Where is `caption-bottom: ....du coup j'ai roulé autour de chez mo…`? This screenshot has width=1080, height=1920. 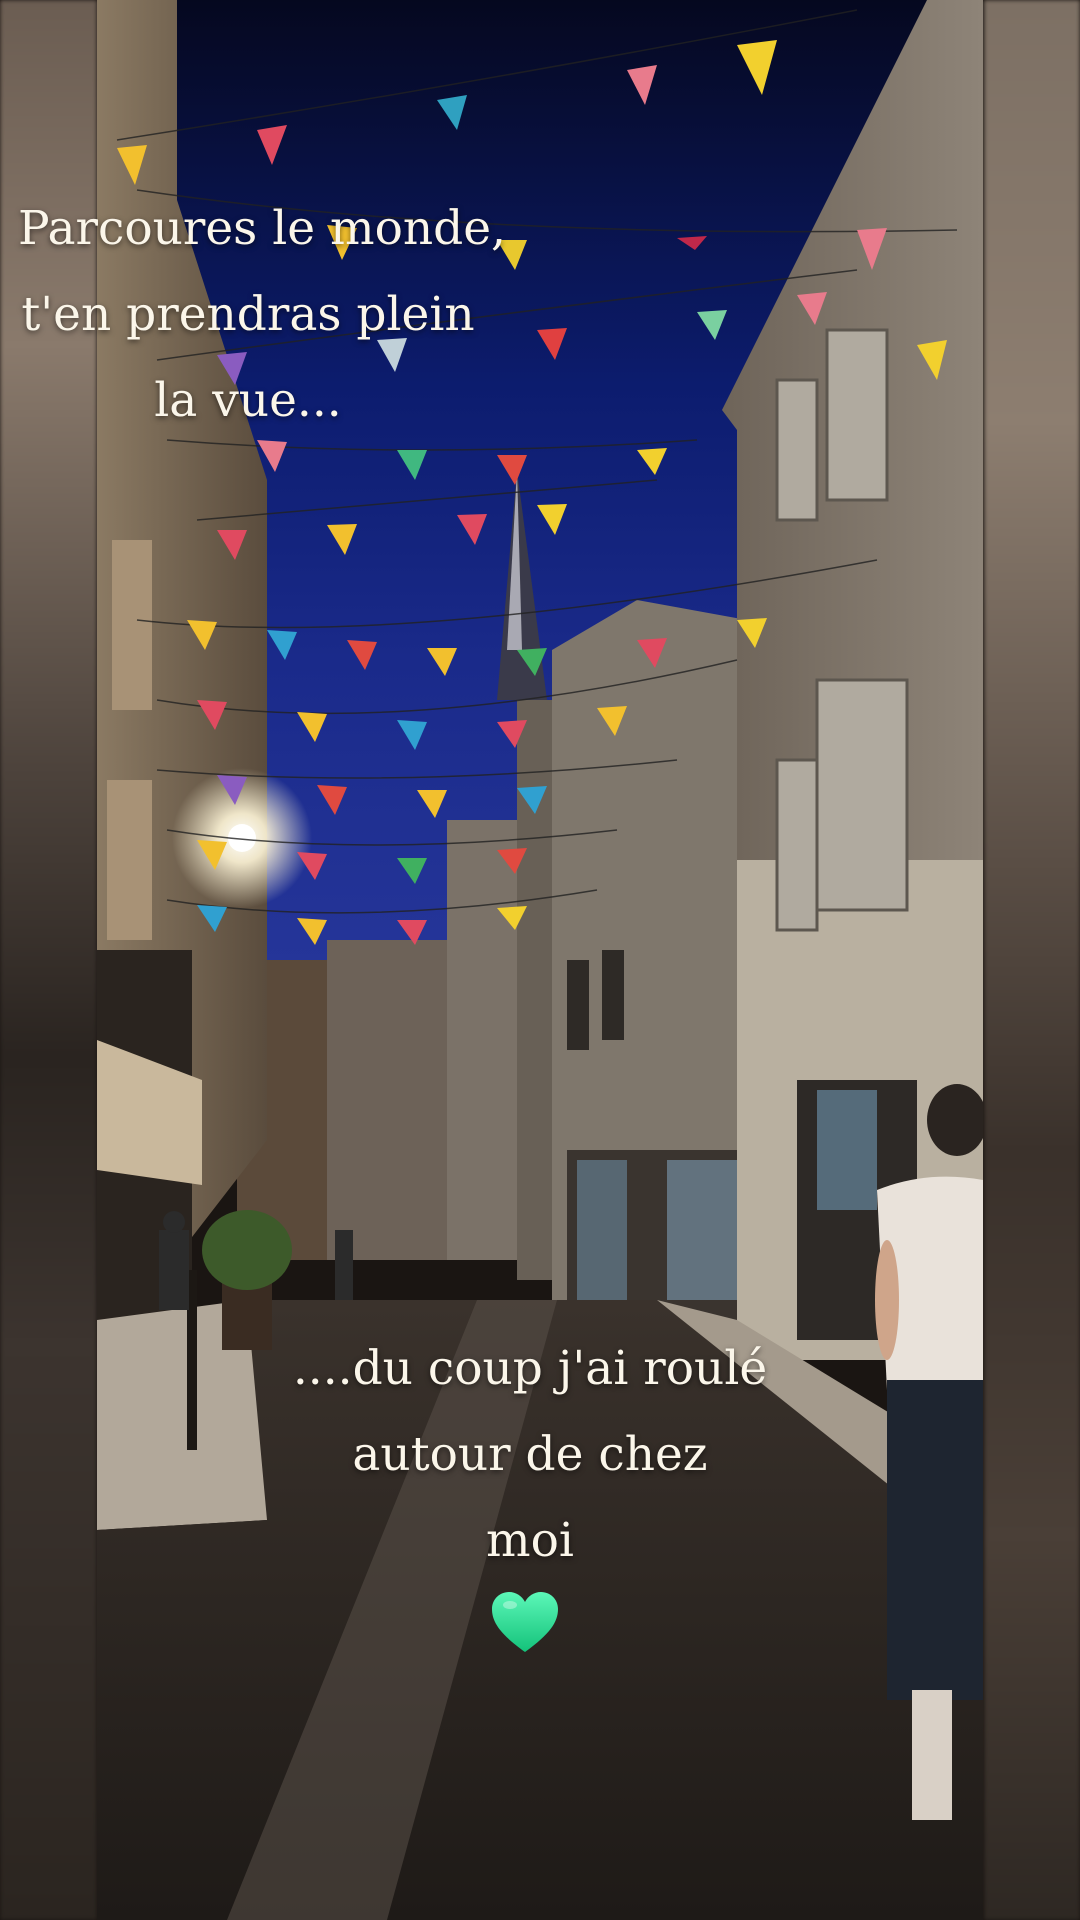
caption-bottom: ....du coup j'ai roulé autour de chez mo… is located at coordinates (530, 1454).